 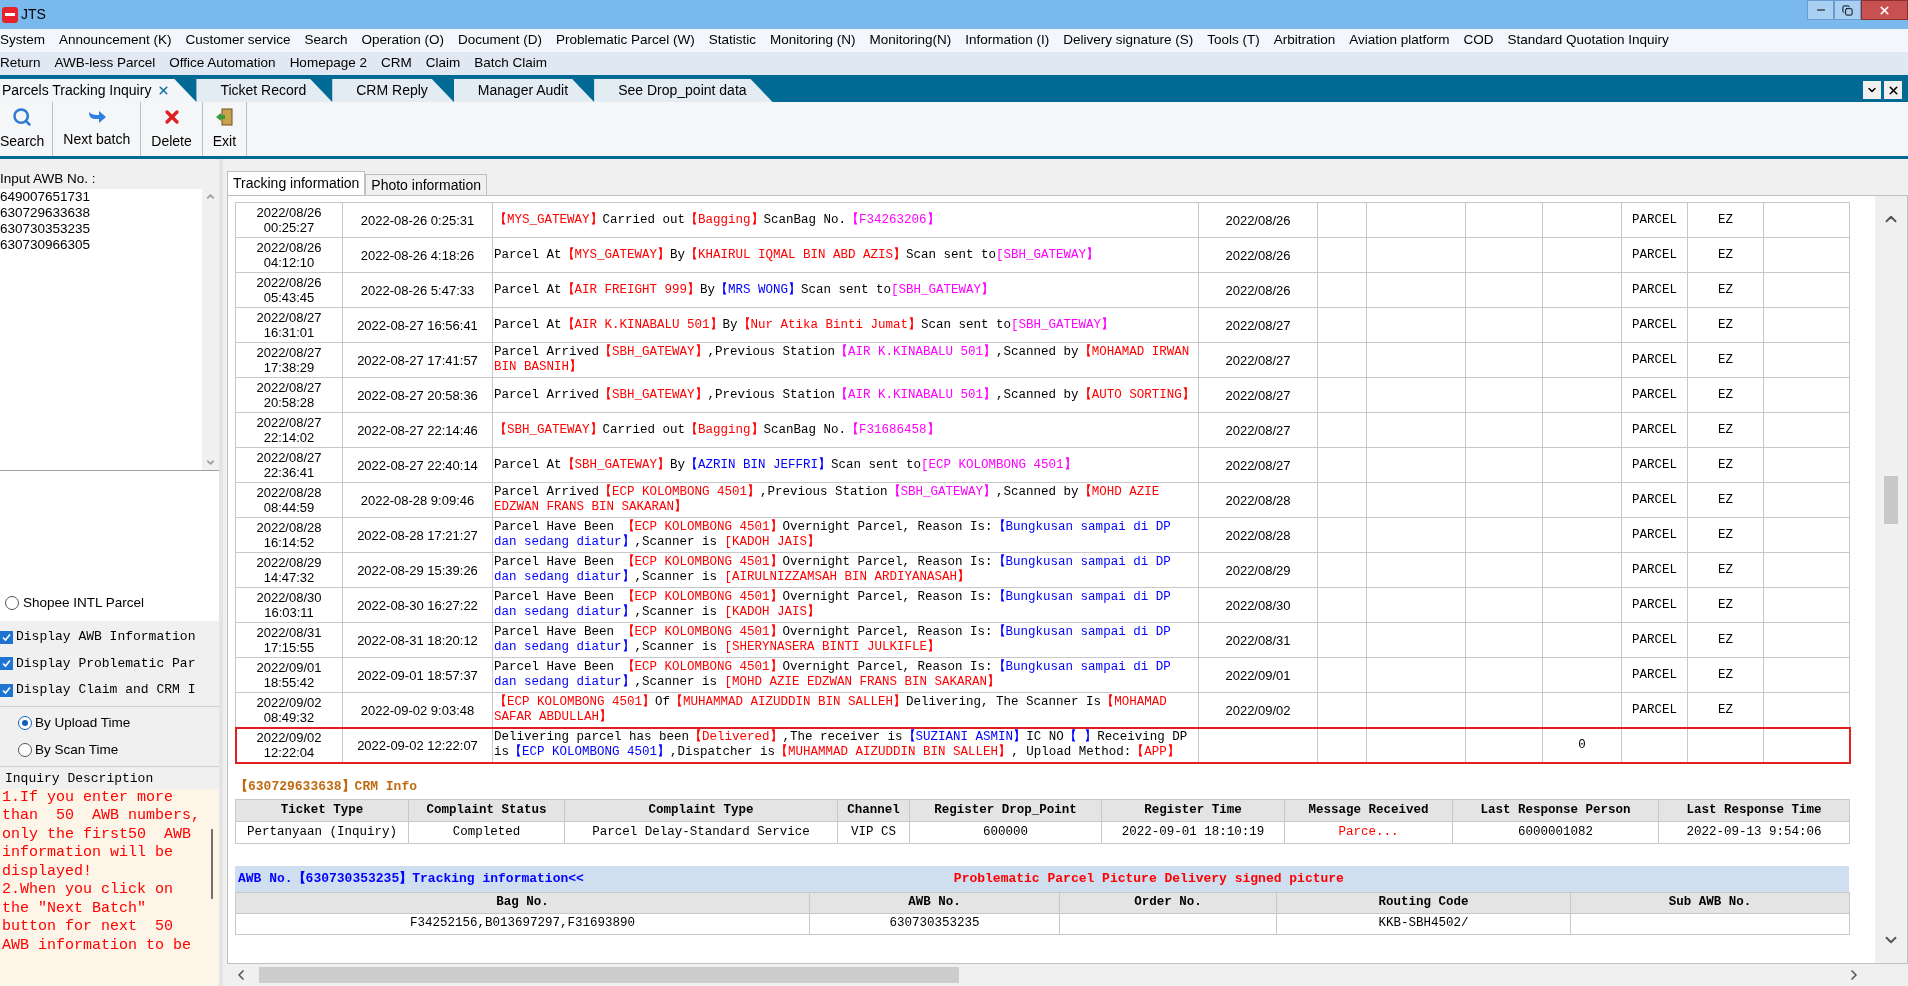 I want to click on inquiry-description: 1.If you enter more than 50 AWB numbers, only the first50 AWB information will be displayed! 2.When you click on the ″Next Batch″ button for next 50 AWB information to be, so click(x=101, y=872).